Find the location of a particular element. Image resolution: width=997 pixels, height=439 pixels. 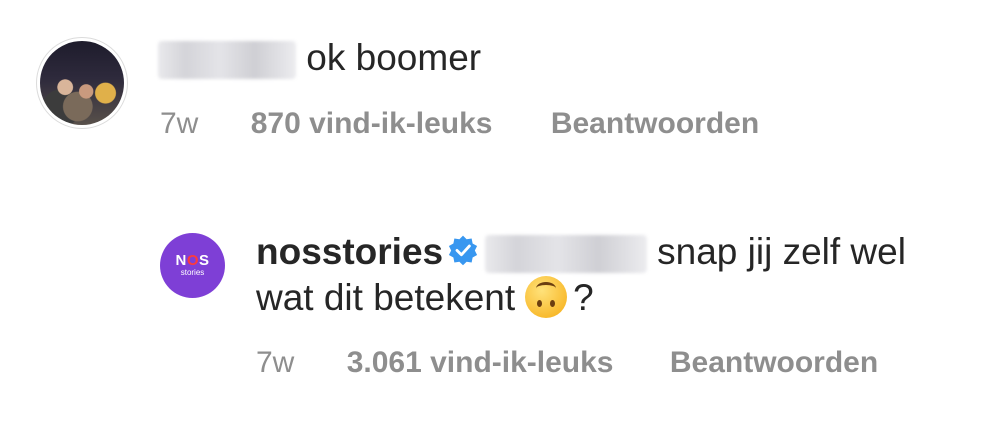

redacted-mention is located at coordinates (566, 254).